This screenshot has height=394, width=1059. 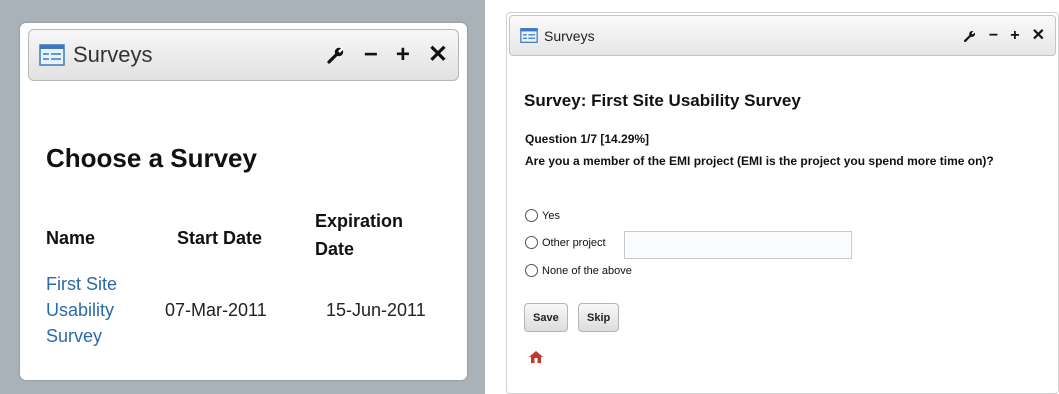 I want to click on survey-name-line: Usability, so click(x=80, y=310).